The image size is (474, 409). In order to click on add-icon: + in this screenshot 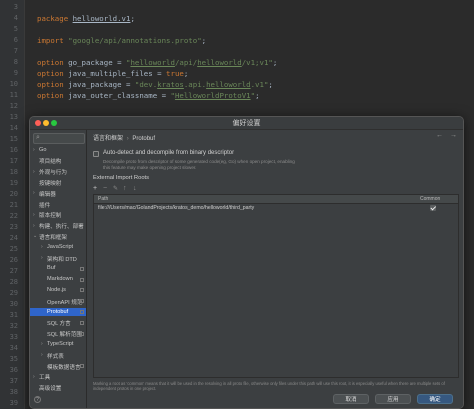, I will do `click(95, 188)`.